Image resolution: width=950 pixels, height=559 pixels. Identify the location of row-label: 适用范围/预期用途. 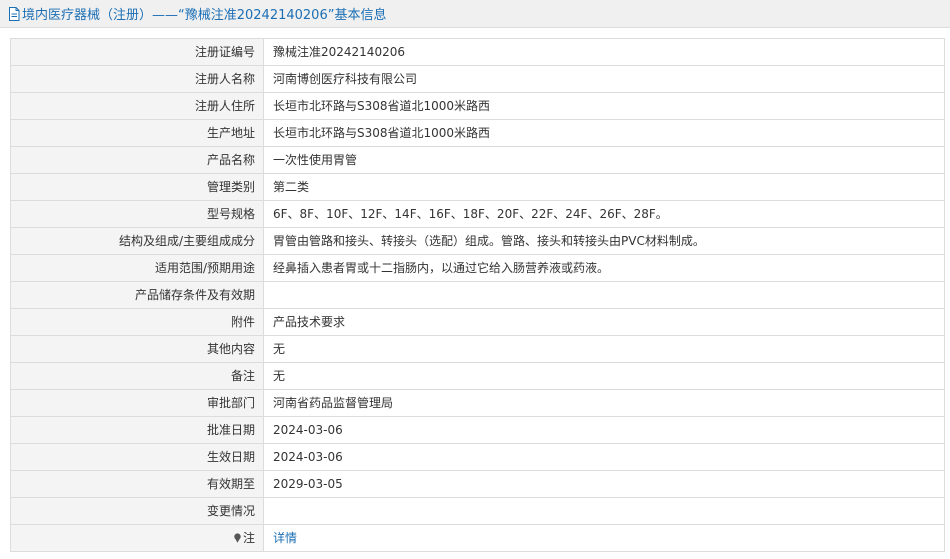
(137, 268).